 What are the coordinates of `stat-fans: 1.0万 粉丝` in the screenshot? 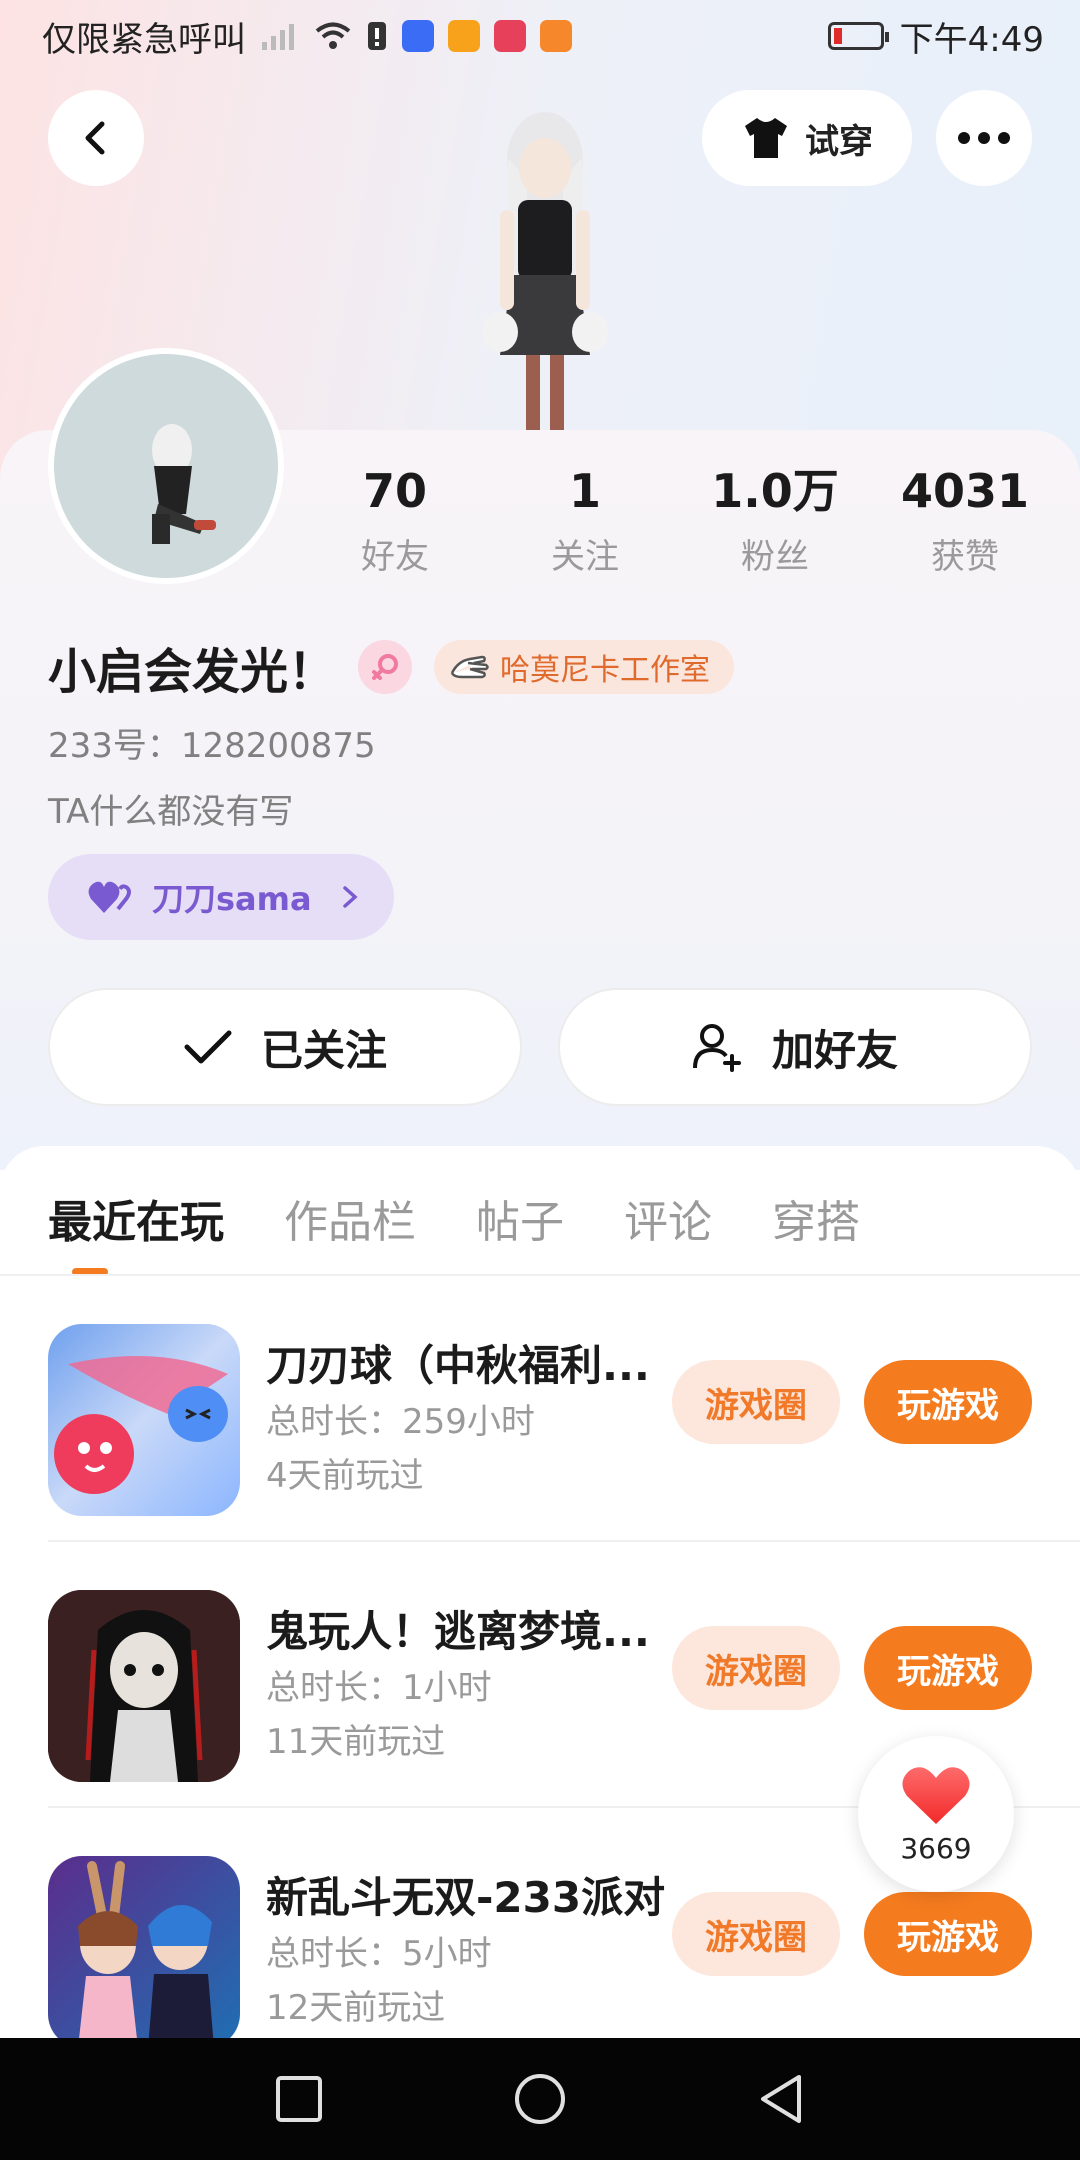 It's located at (775, 522).